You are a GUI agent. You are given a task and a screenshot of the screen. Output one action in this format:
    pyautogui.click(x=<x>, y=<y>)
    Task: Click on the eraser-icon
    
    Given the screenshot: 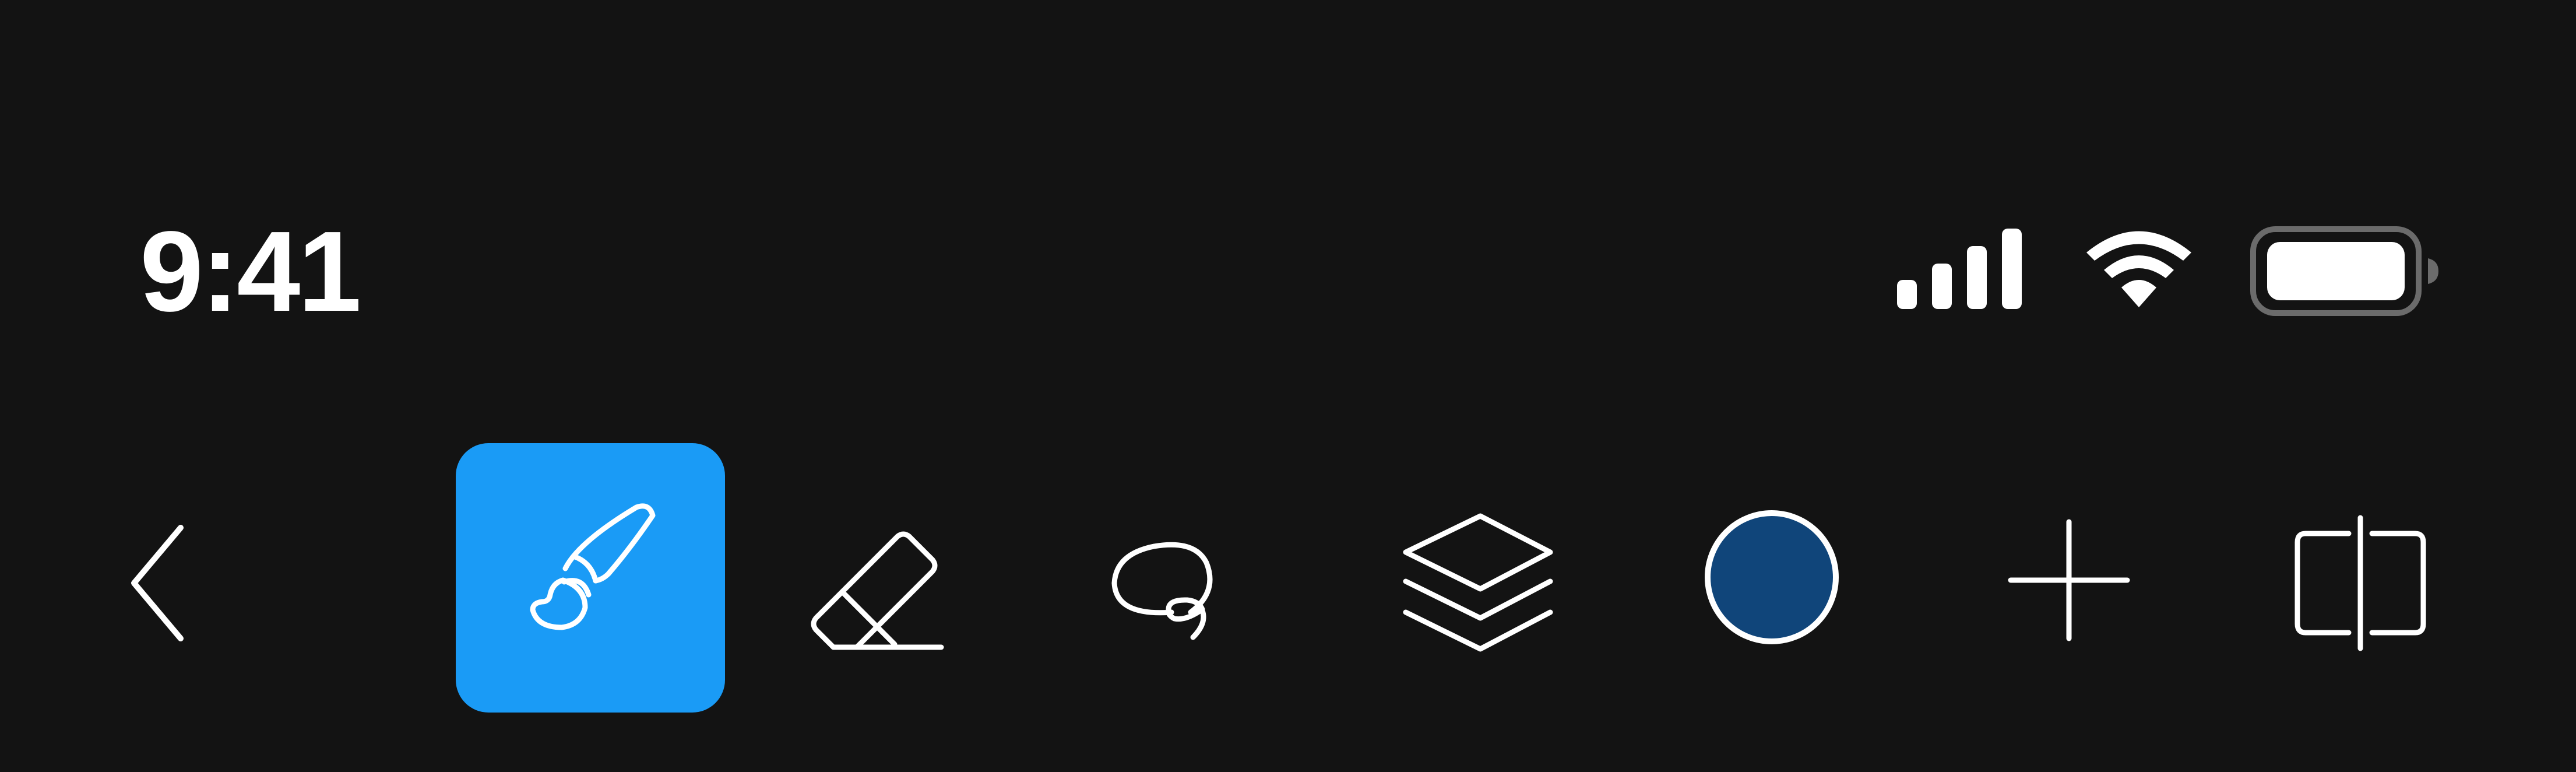 What is the action you would take?
    pyautogui.click(x=878, y=591)
    